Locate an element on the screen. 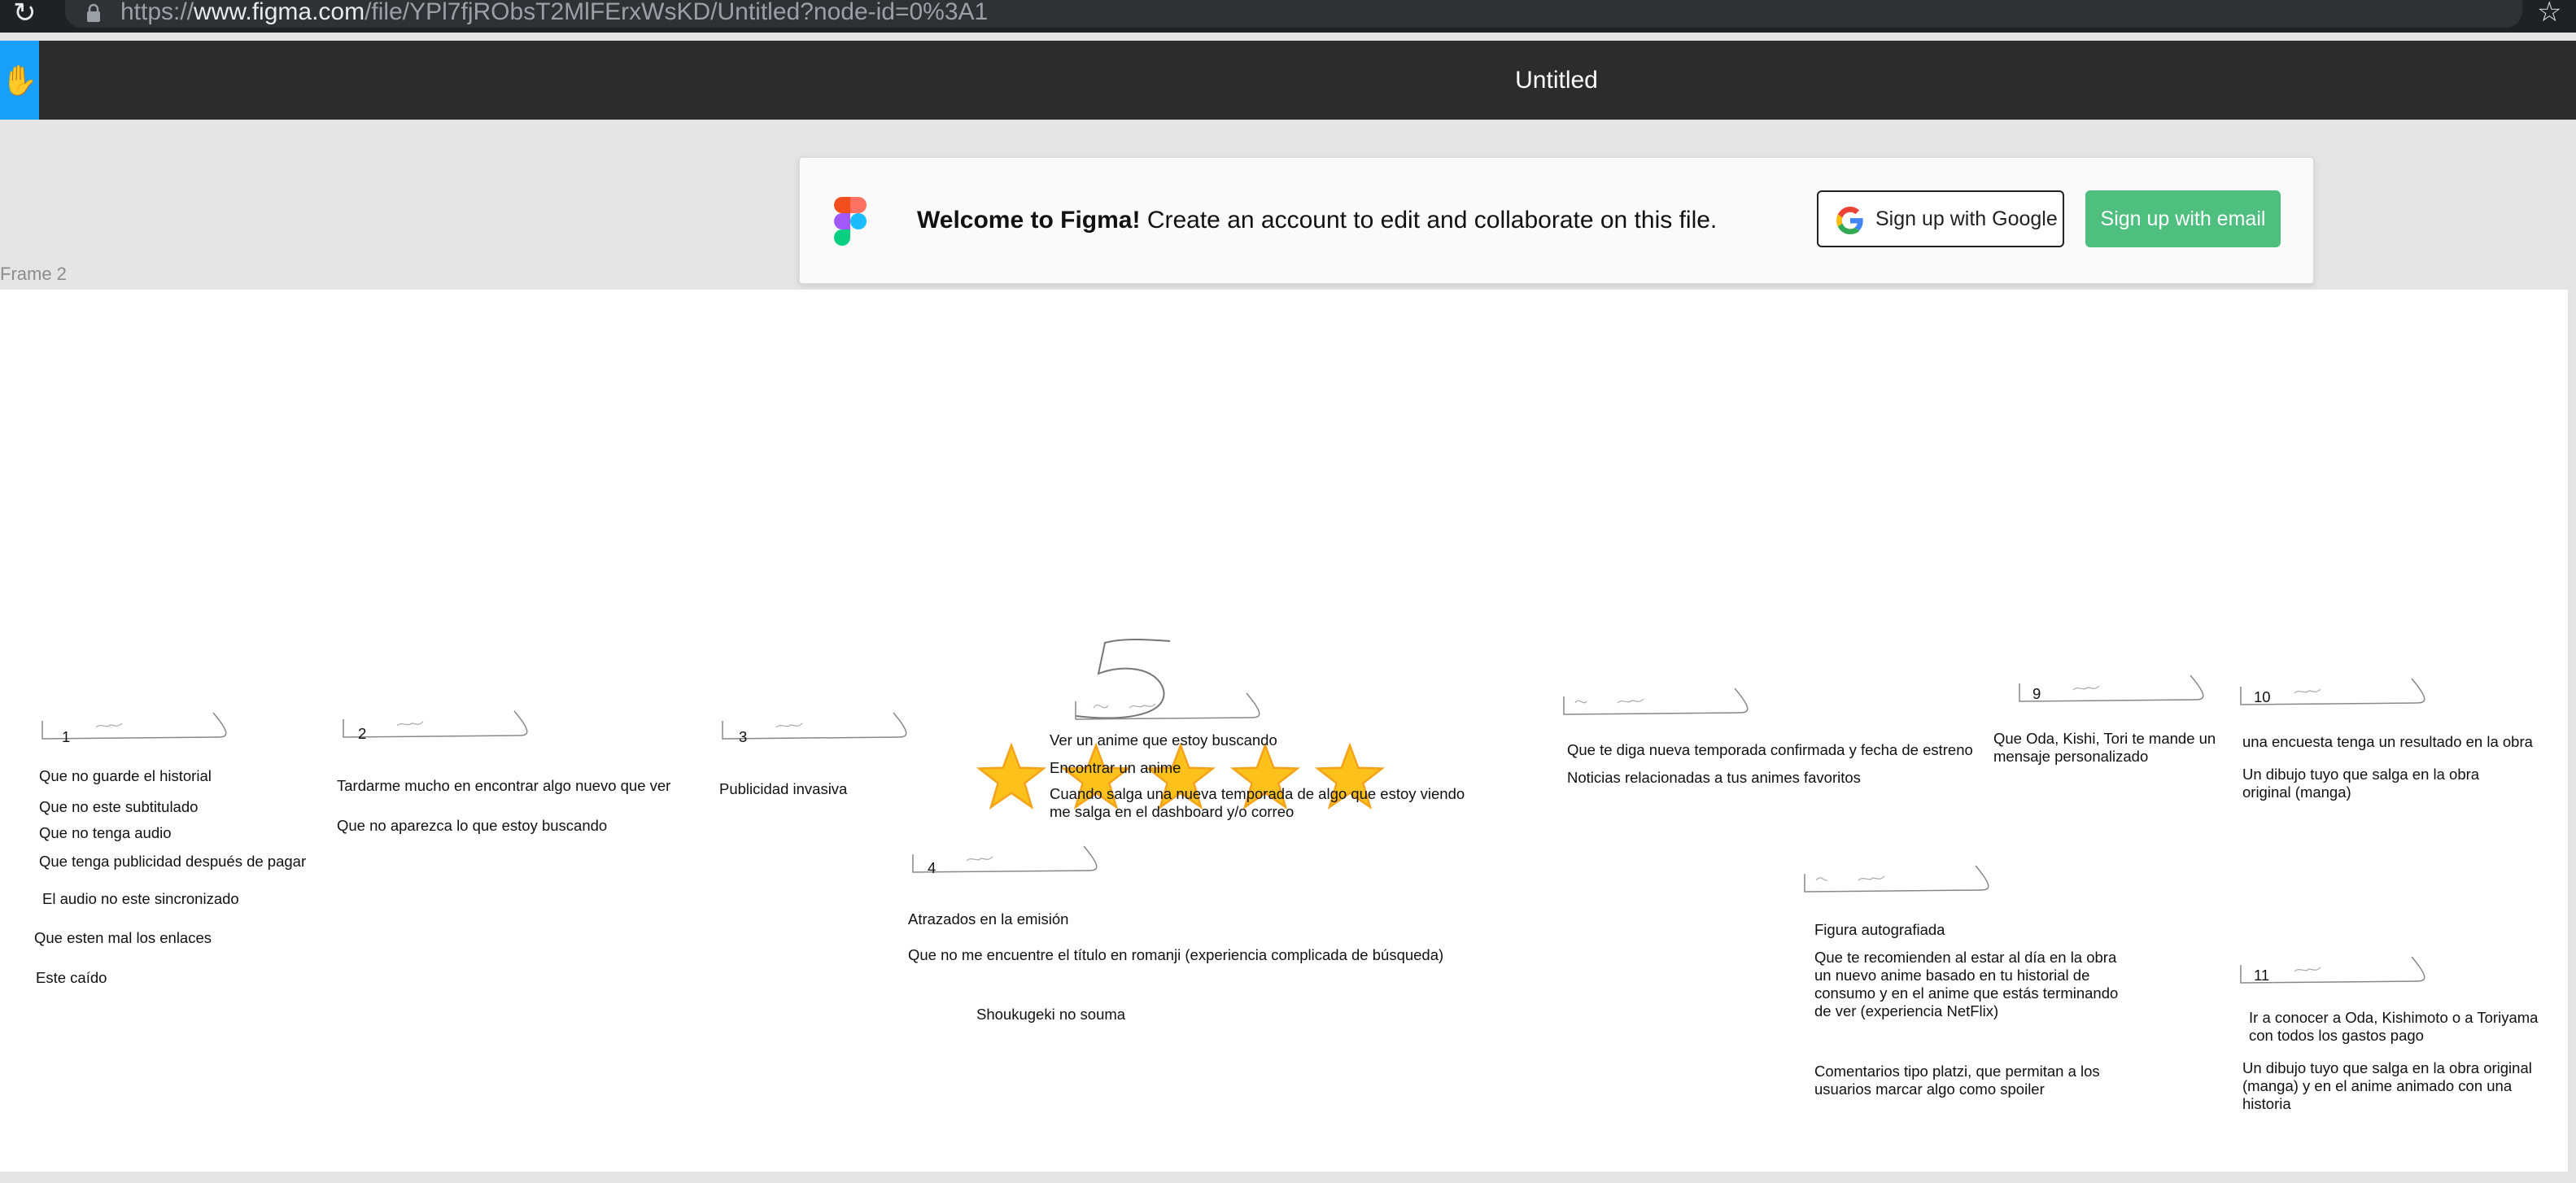 This screenshot has width=2576, height=1183. column-number: 3 is located at coordinates (743, 736).